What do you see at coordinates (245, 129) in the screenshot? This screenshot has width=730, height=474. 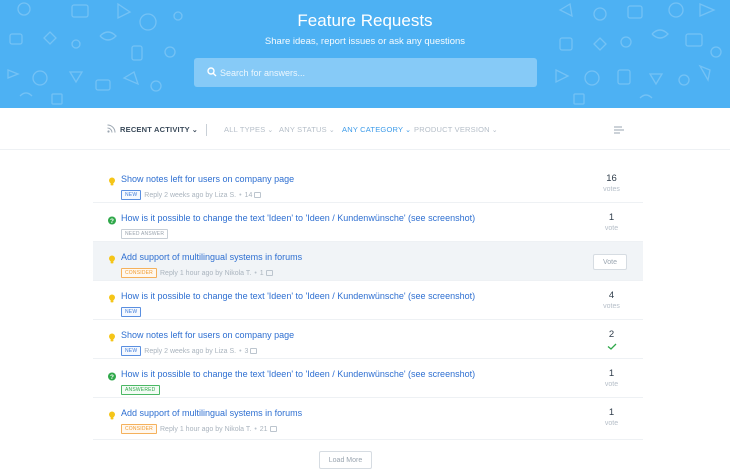 I see `all-types-label: ALL TYPES` at bounding box center [245, 129].